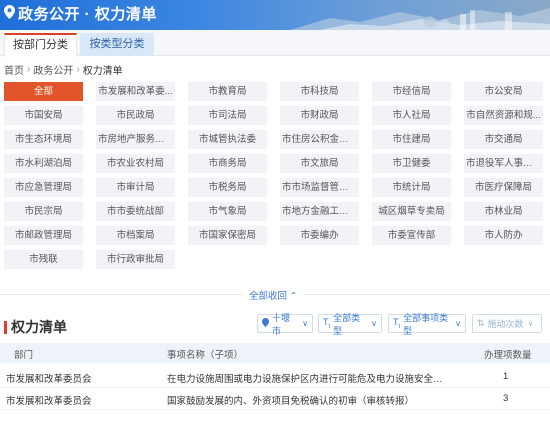  I want to click on section-title: 权力清单, so click(35, 327).